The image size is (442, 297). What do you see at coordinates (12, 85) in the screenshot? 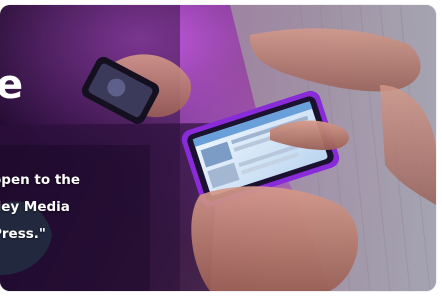
I see `card-title-fragment: e` at bounding box center [12, 85].